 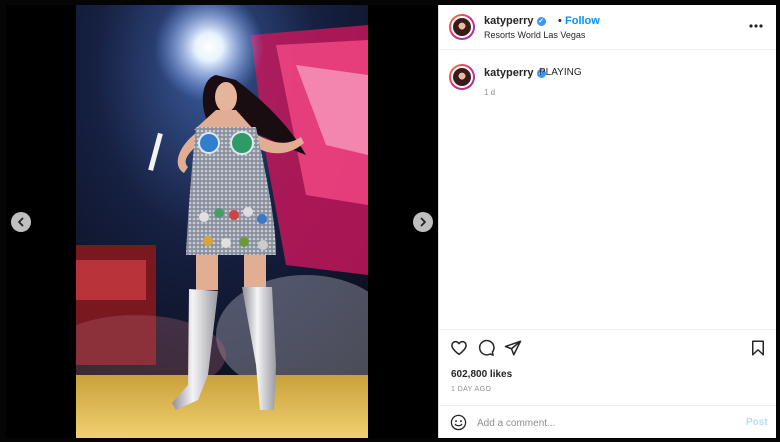 What do you see at coordinates (582, 21) in the screenshot?
I see `follow-button: Follow` at bounding box center [582, 21].